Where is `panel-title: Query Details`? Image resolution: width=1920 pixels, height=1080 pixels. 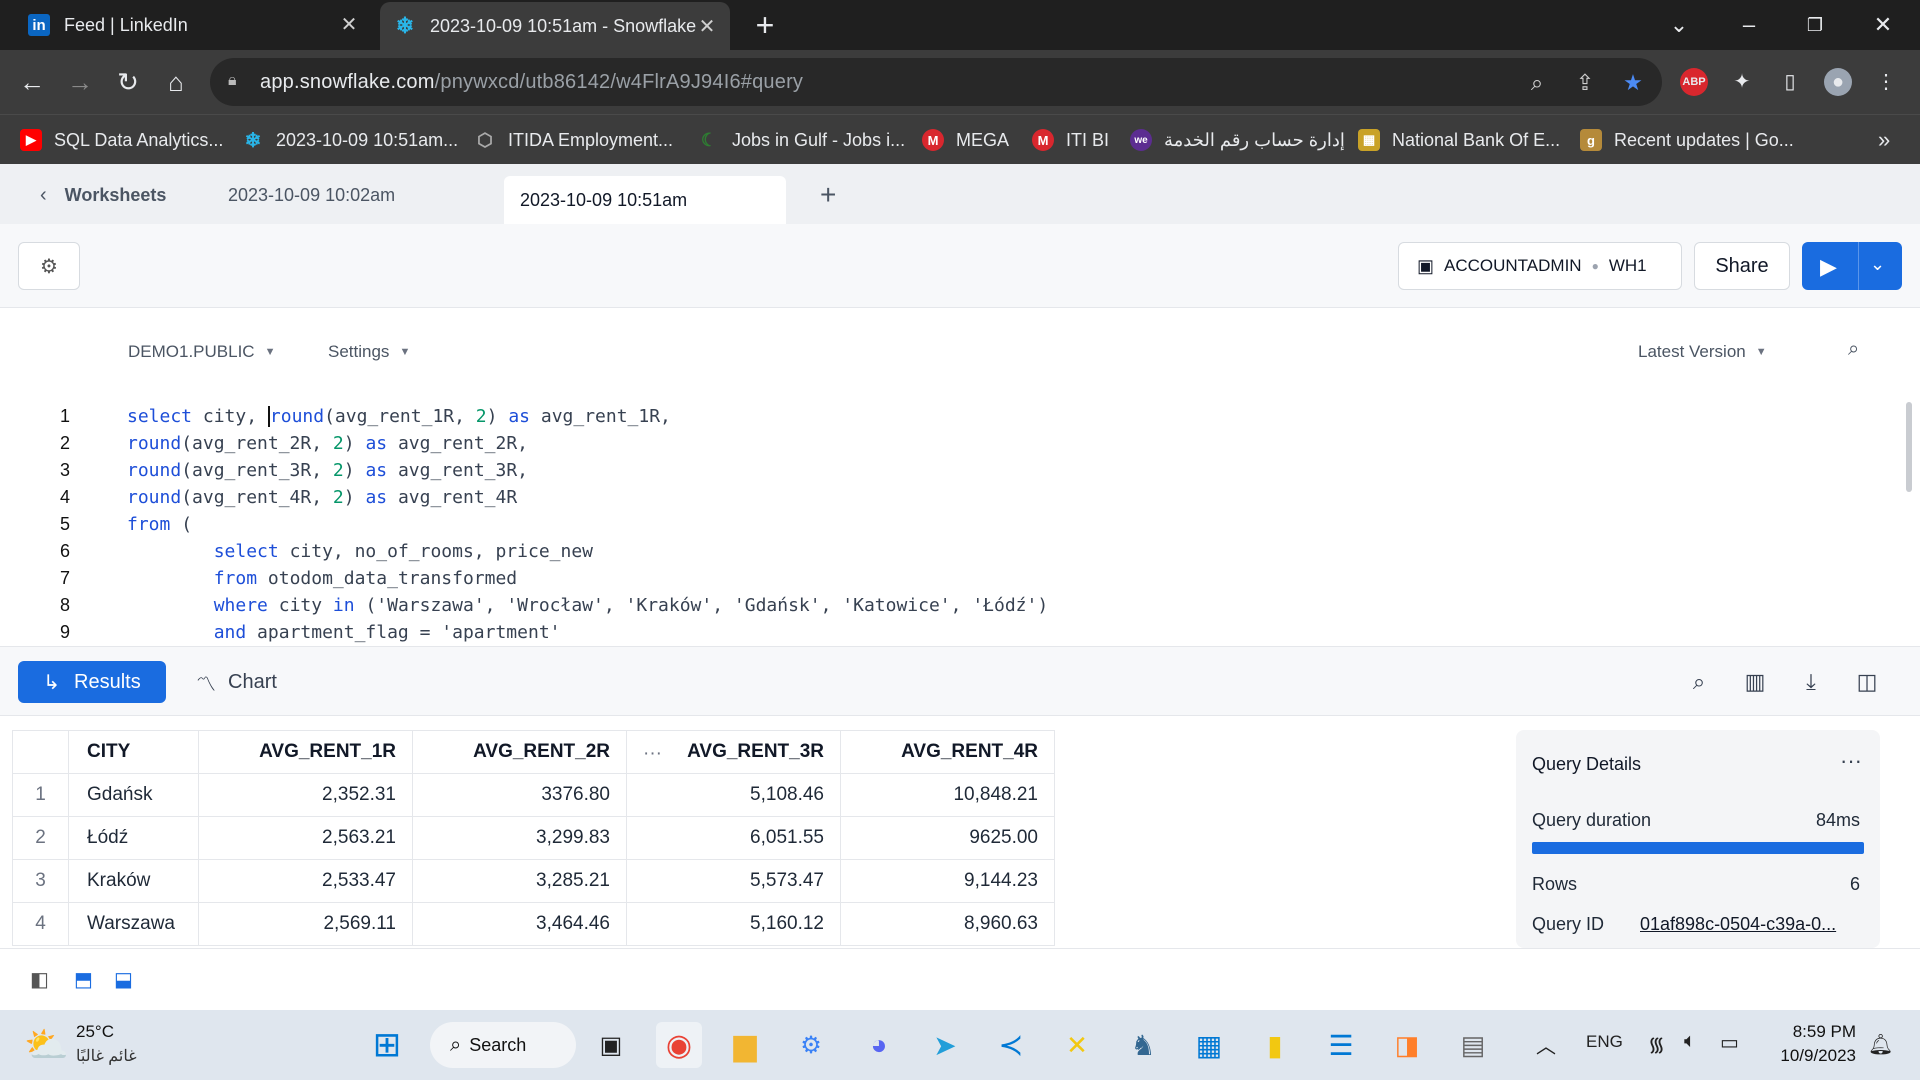 panel-title: Query Details is located at coordinates (1587, 764).